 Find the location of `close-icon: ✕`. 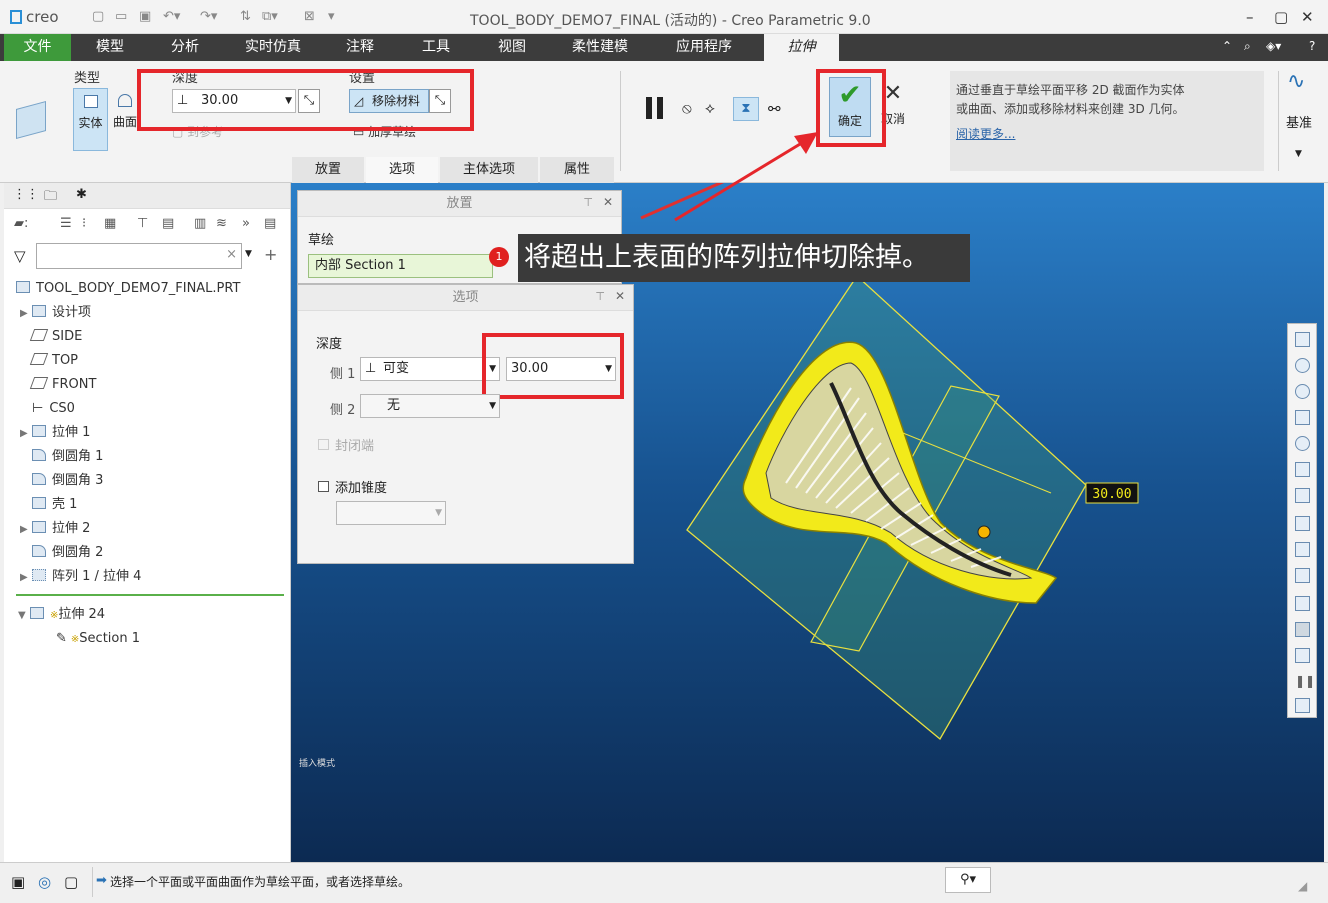

close-icon: ✕ is located at coordinates (1307, 17).